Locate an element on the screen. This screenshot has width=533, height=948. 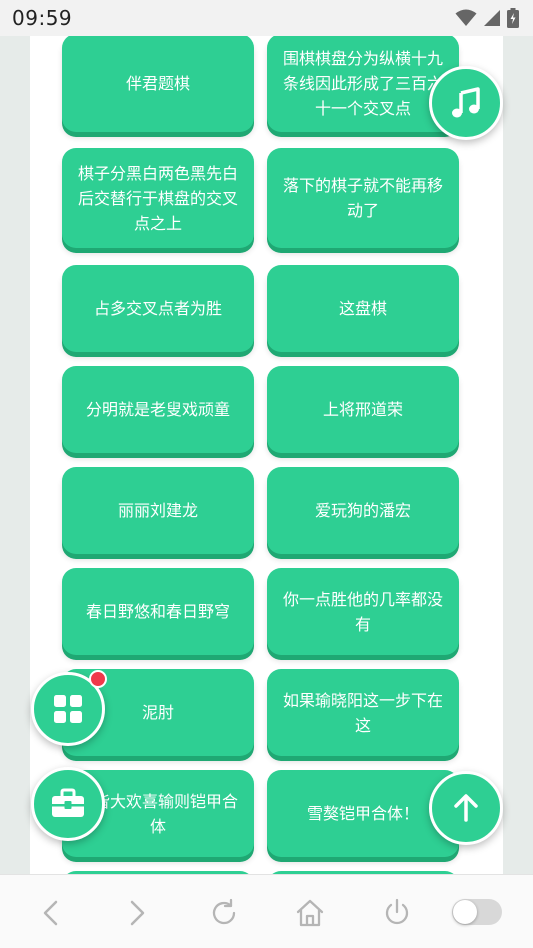
refresh-icon is located at coordinates (224, 911).